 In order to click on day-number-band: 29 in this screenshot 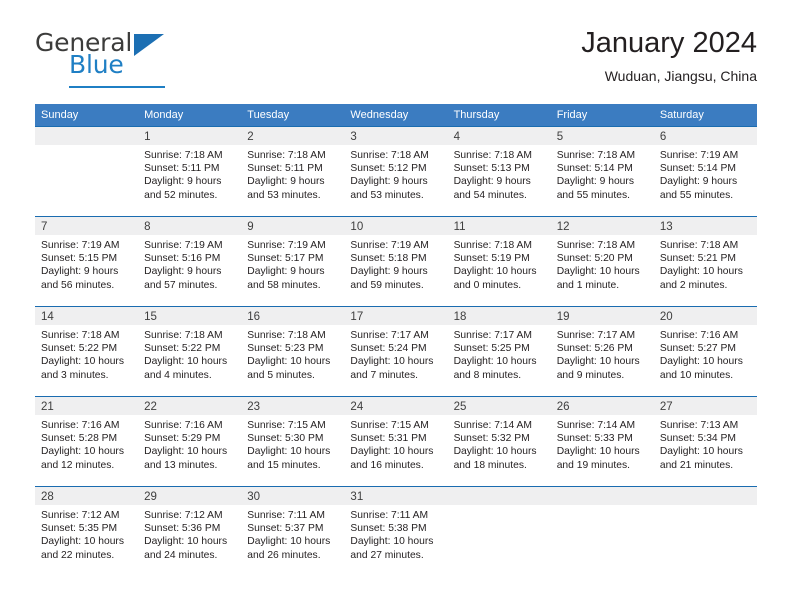, I will do `click(190, 496)`.